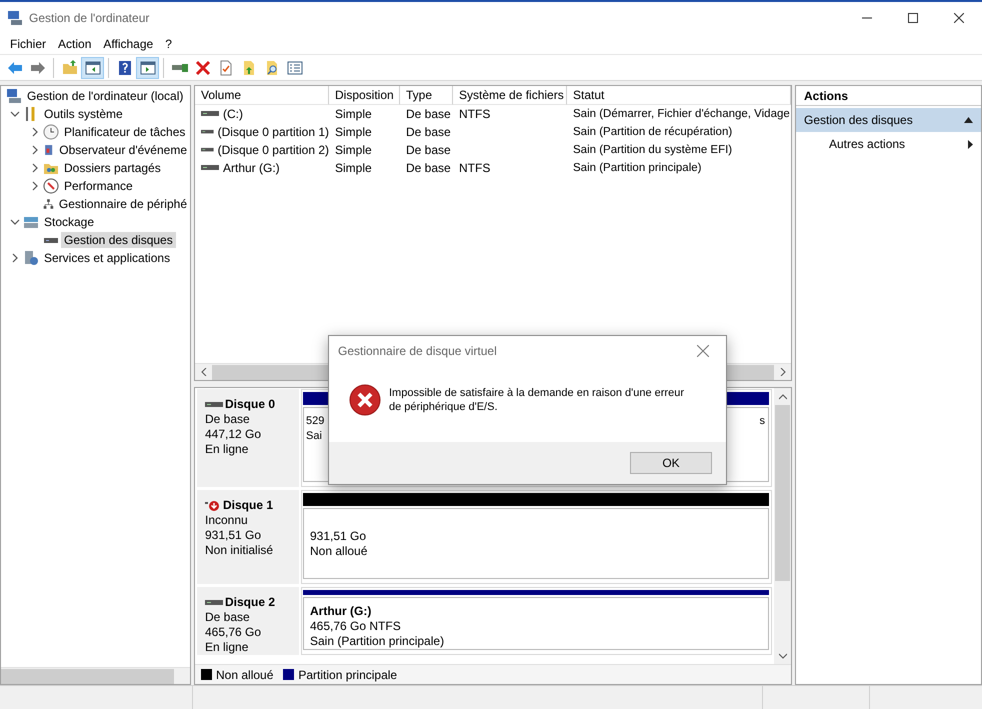 This screenshot has height=709, width=982. Describe the element at coordinates (679, 95) in the screenshot. I see `column-header: Statut` at that location.